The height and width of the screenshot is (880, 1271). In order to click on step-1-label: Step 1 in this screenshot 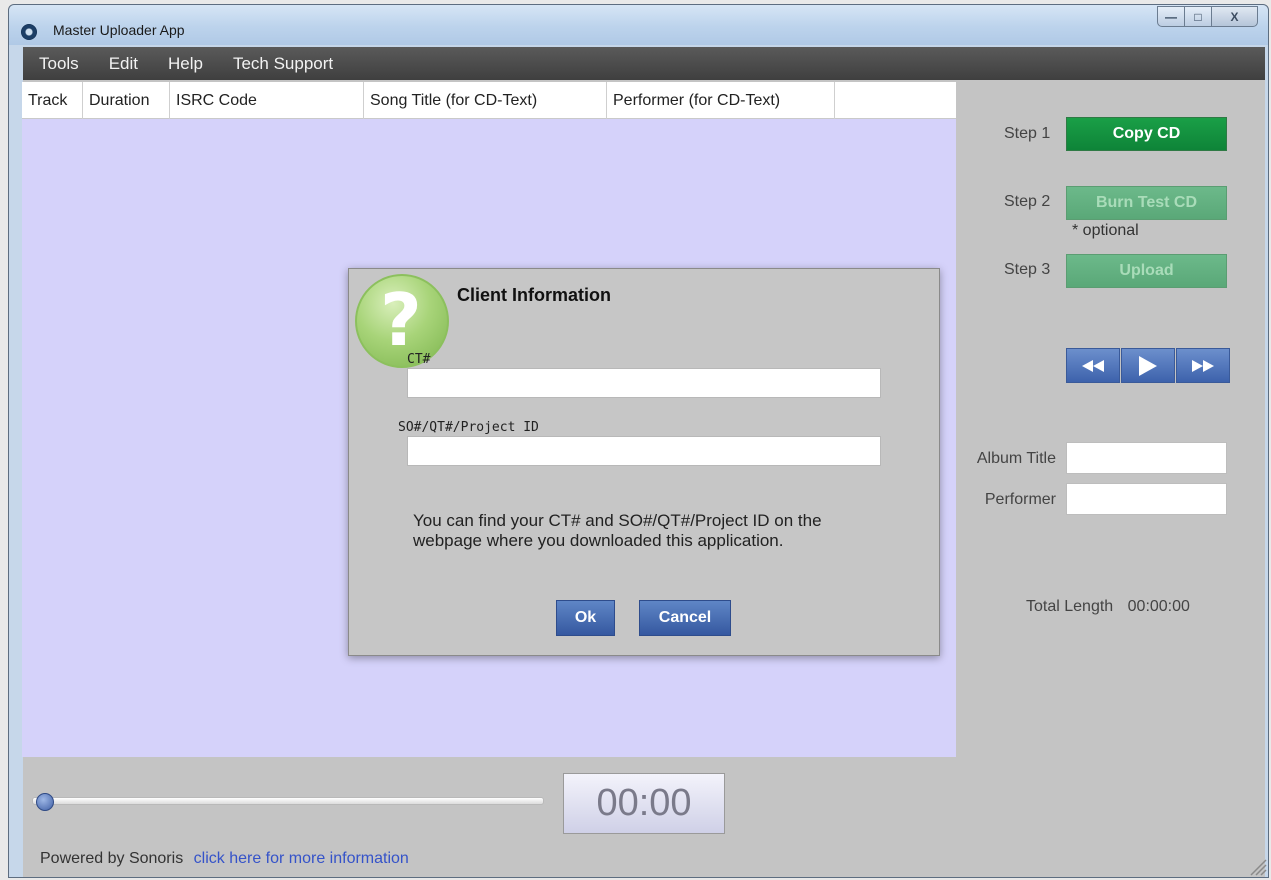, I will do `click(1027, 133)`.